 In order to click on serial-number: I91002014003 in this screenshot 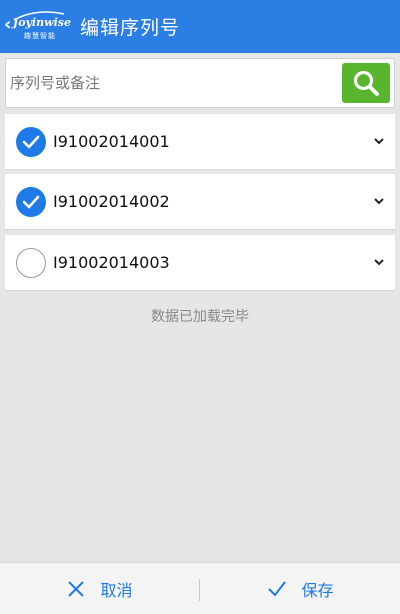, I will do `click(111, 262)`.